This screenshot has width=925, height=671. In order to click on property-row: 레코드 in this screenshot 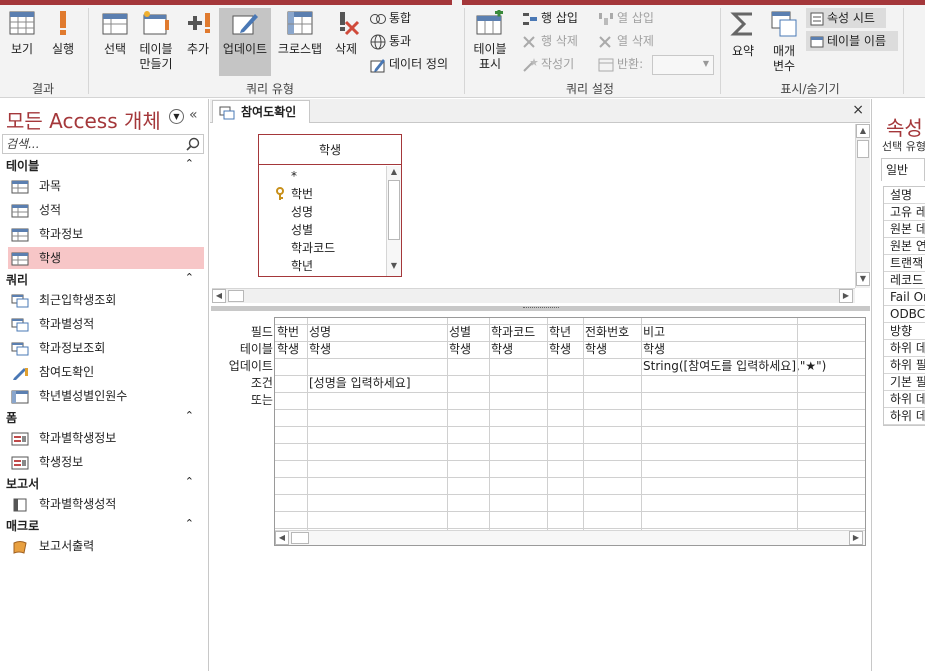, I will do `click(904, 280)`.